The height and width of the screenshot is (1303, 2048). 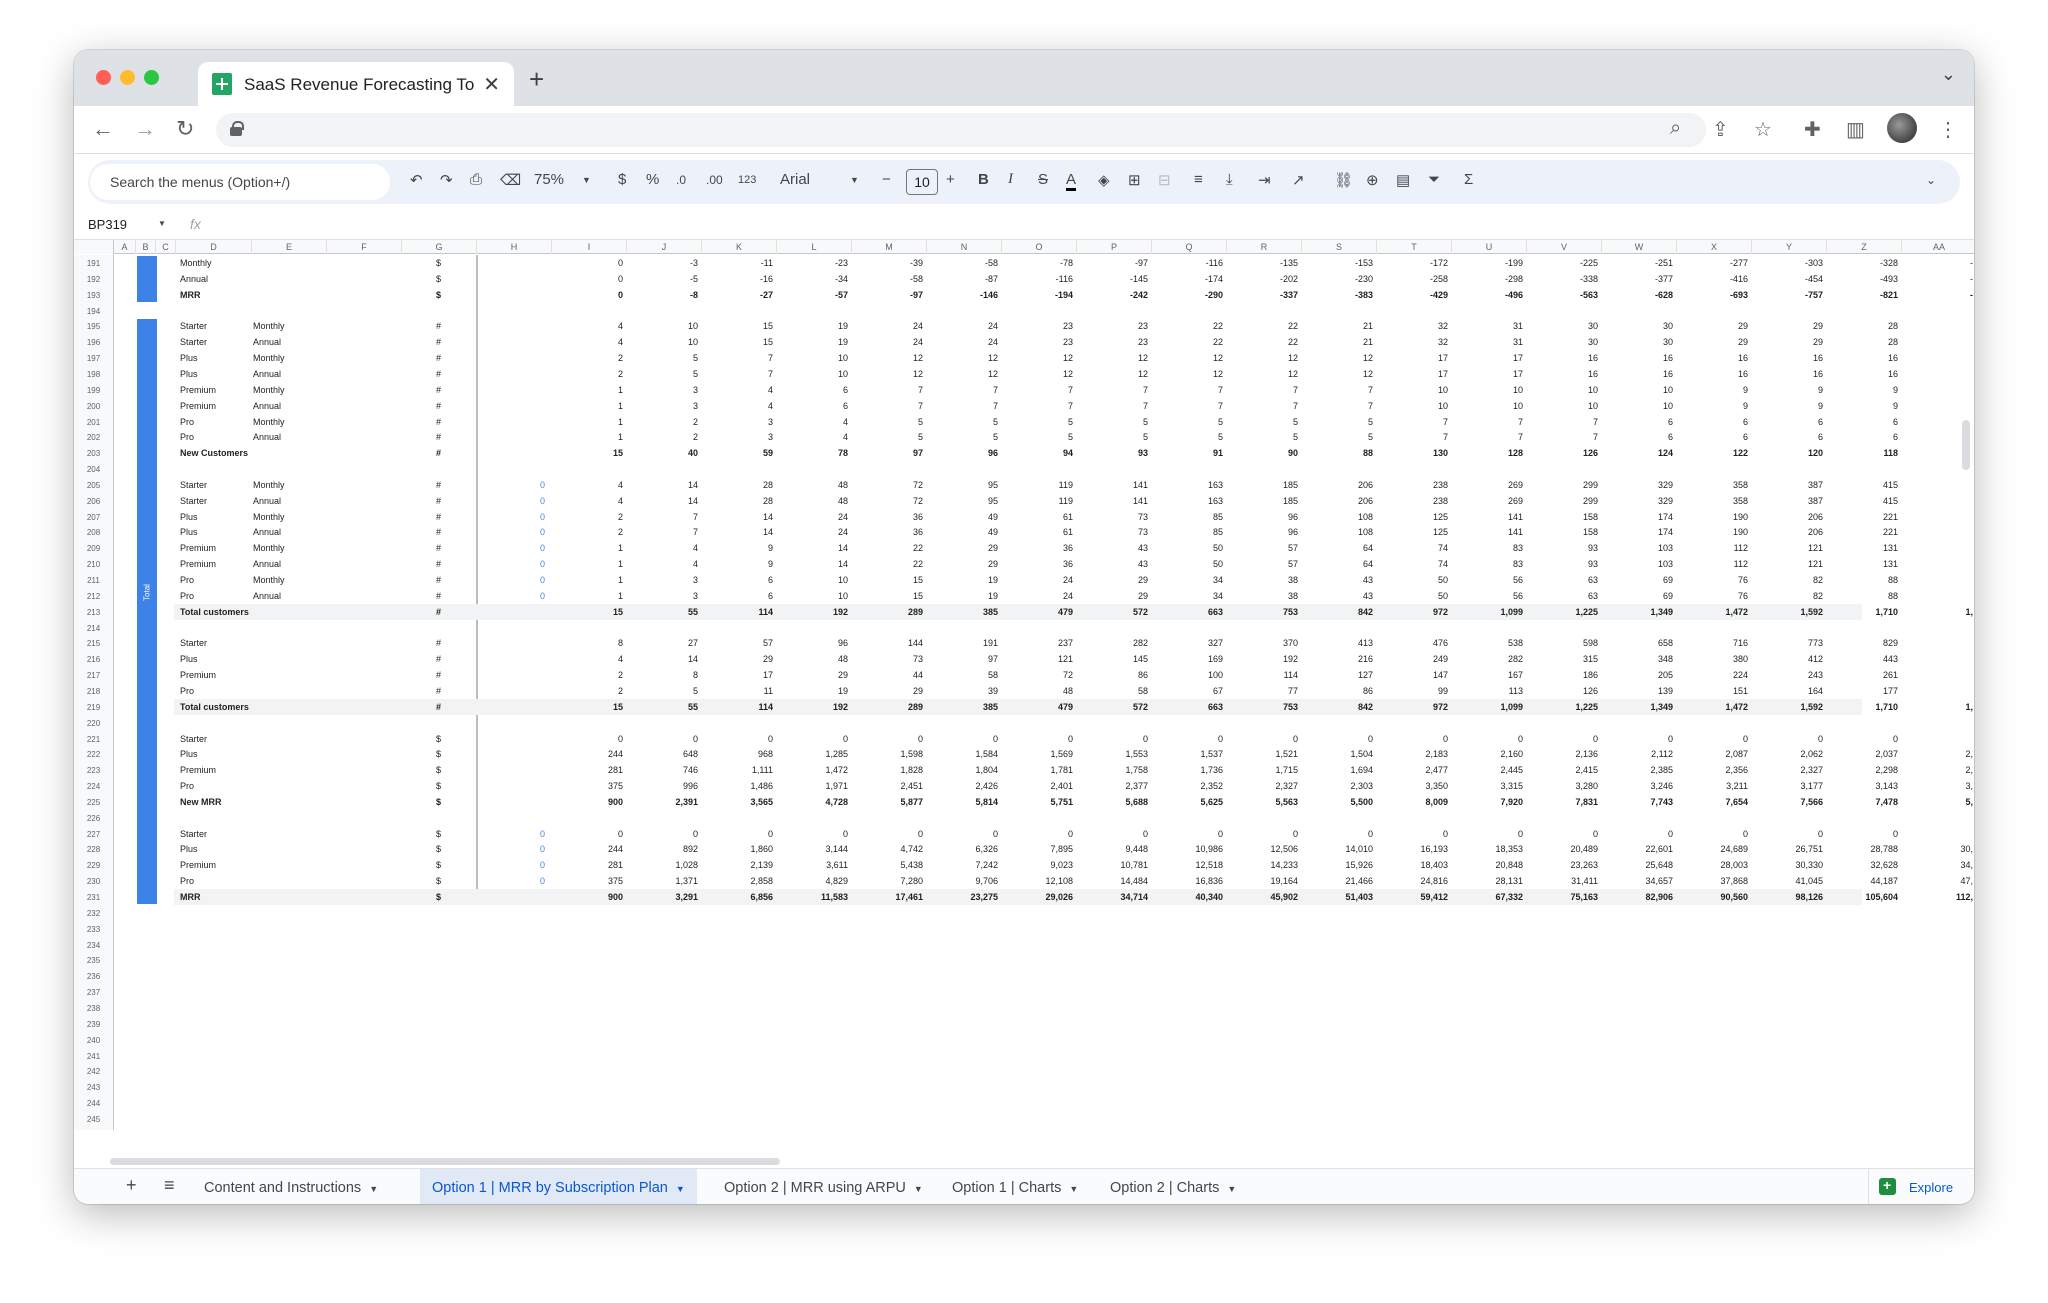 What do you see at coordinates (1712, 263) in the screenshot?
I see `value-cell: -277` at bounding box center [1712, 263].